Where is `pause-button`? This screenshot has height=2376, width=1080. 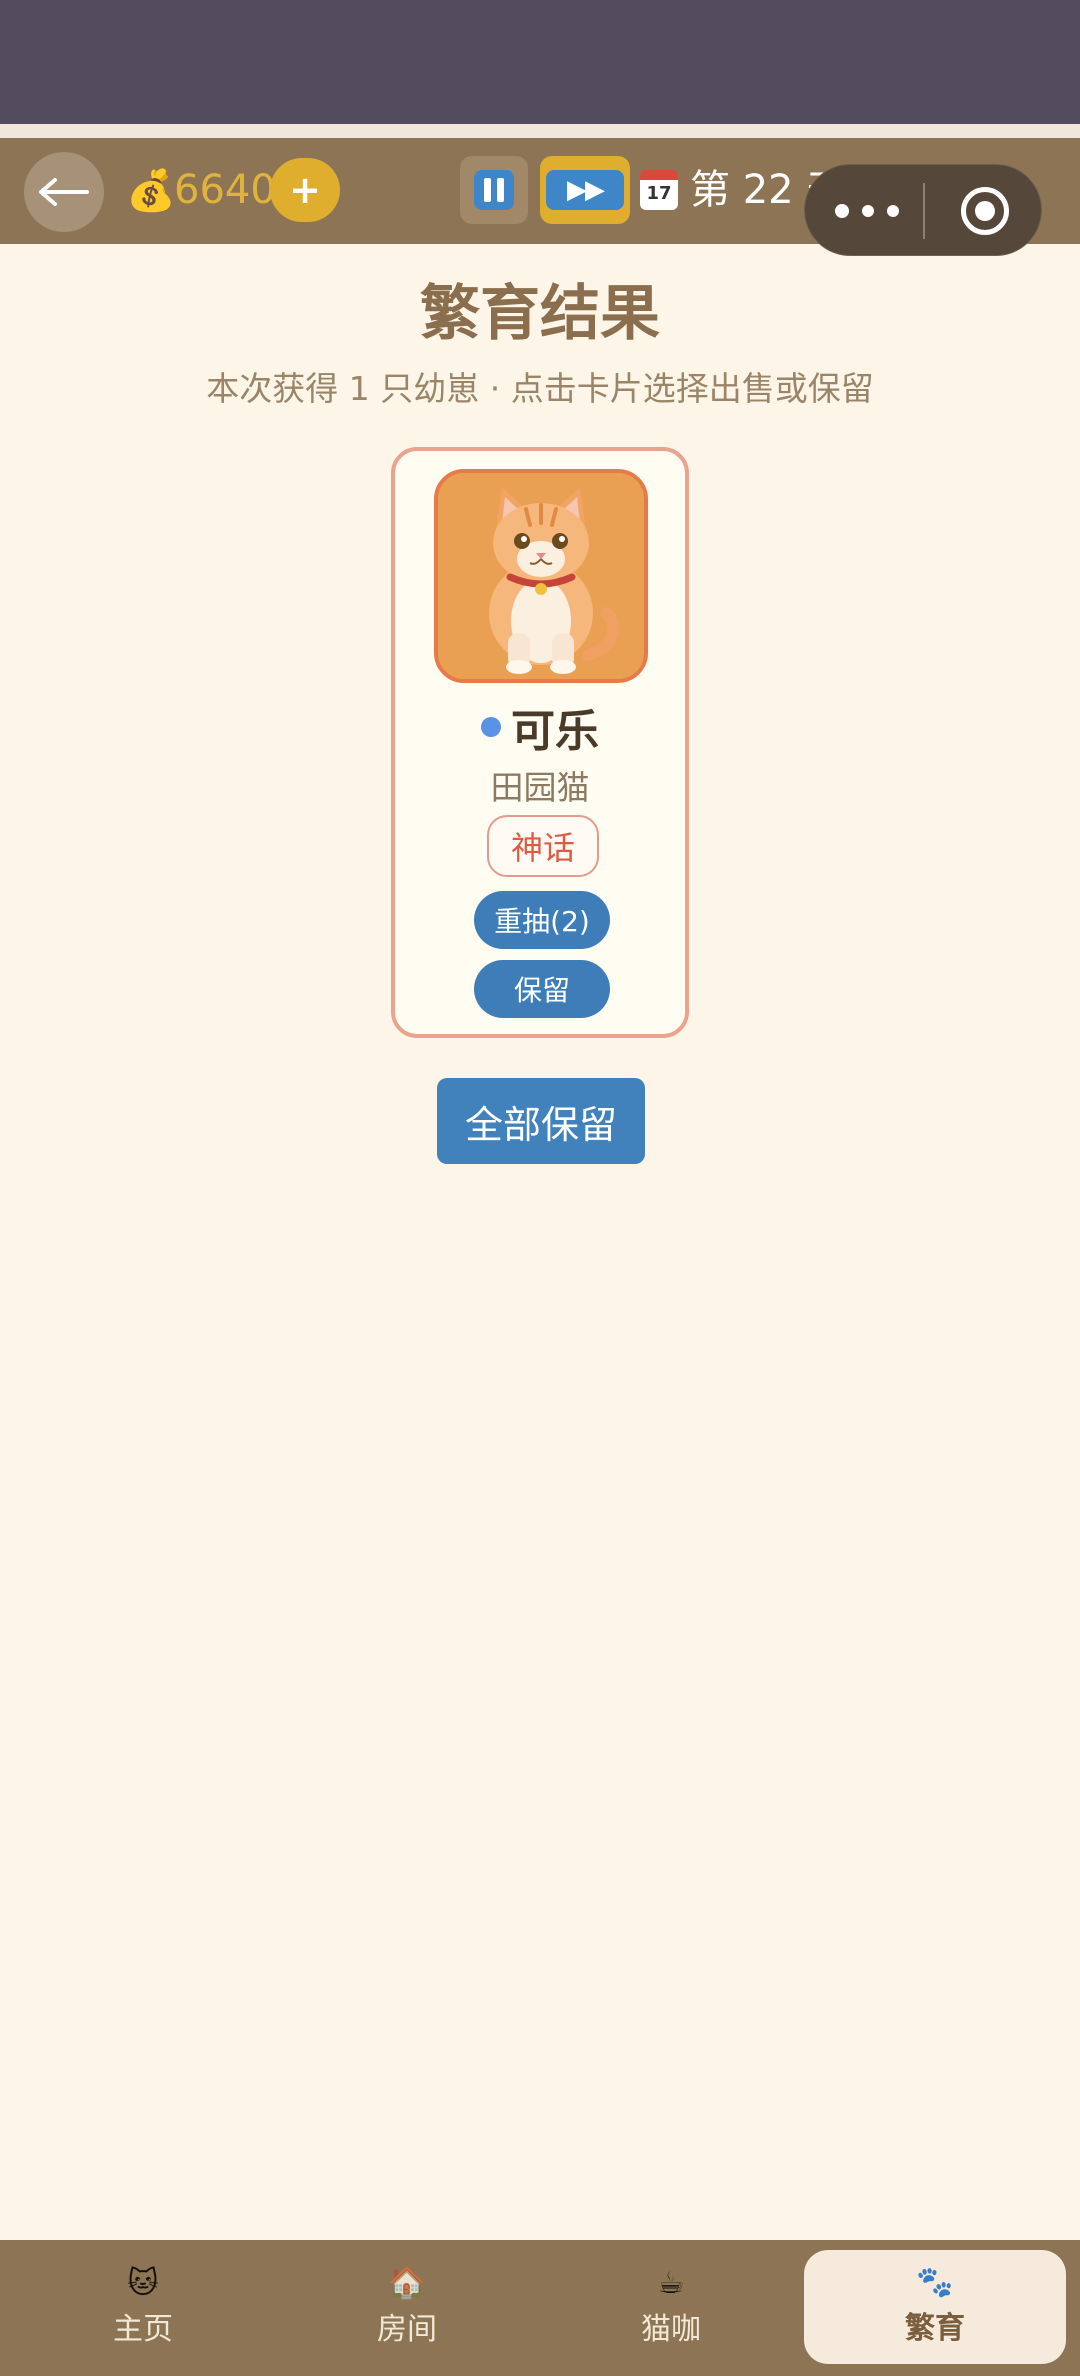
pause-button is located at coordinates (494, 190).